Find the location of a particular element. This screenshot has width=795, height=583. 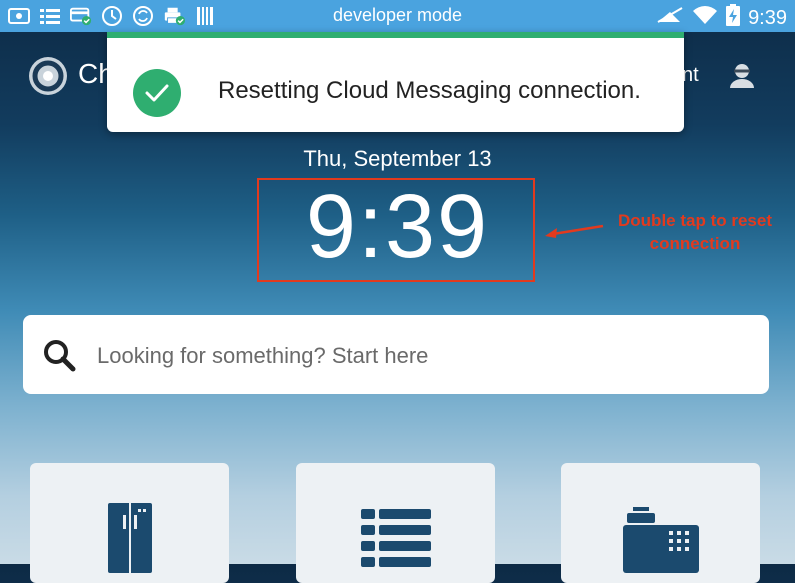

annotation-line-2: connection is located at coordinates (695, 243).